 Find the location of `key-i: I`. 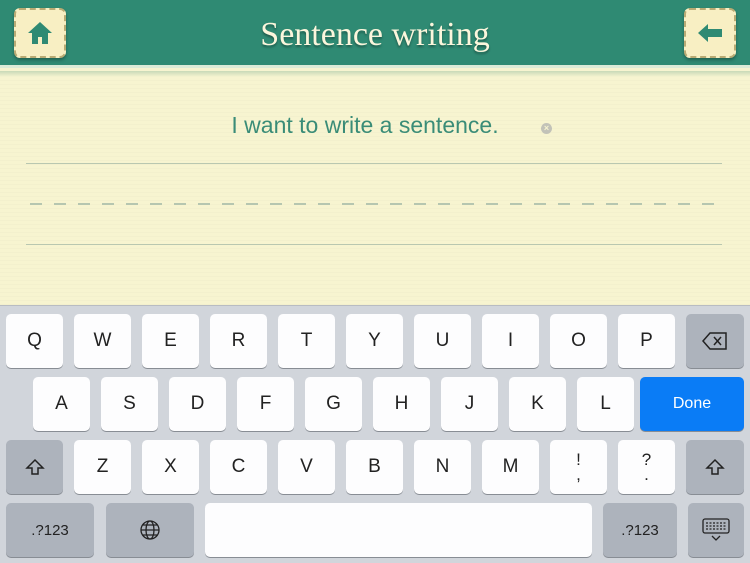

key-i: I is located at coordinates (510, 341).